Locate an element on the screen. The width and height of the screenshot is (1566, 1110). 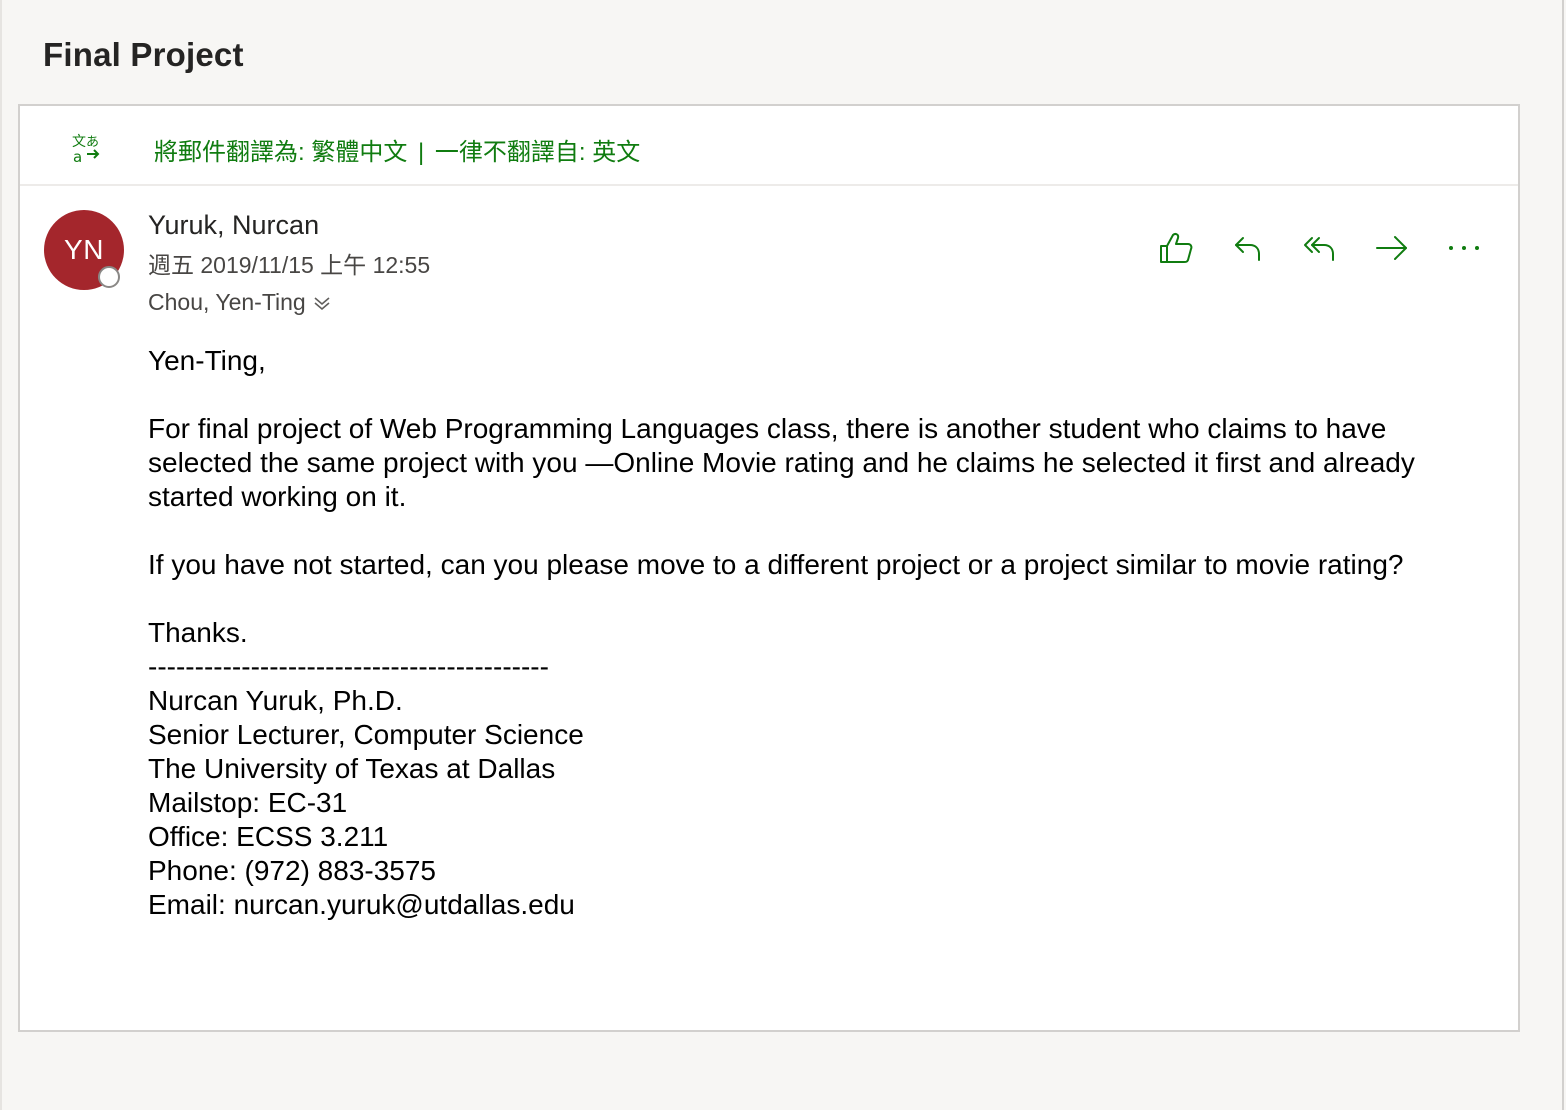
svg-text: a is located at coordinates (77, 156).